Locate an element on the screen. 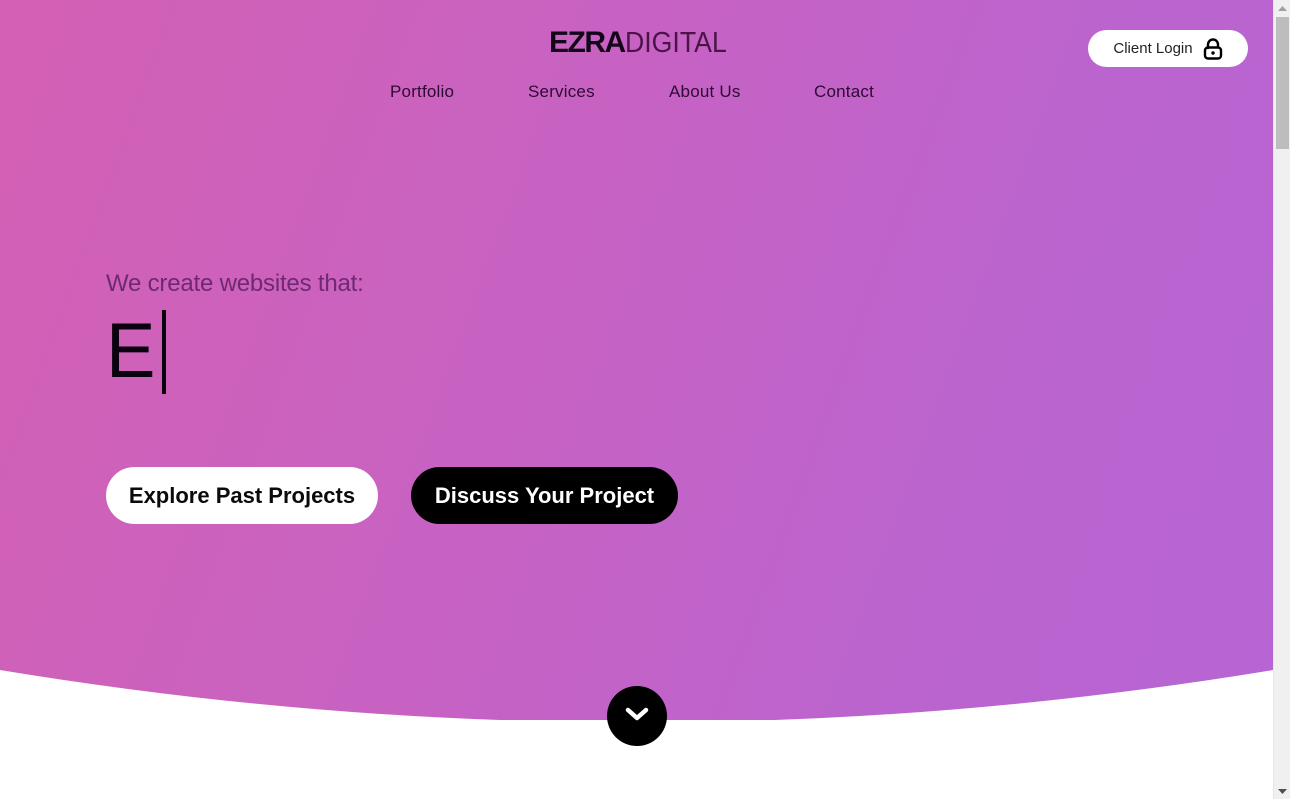  scroll-up-arrow-icon is located at coordinates (1282, 8).